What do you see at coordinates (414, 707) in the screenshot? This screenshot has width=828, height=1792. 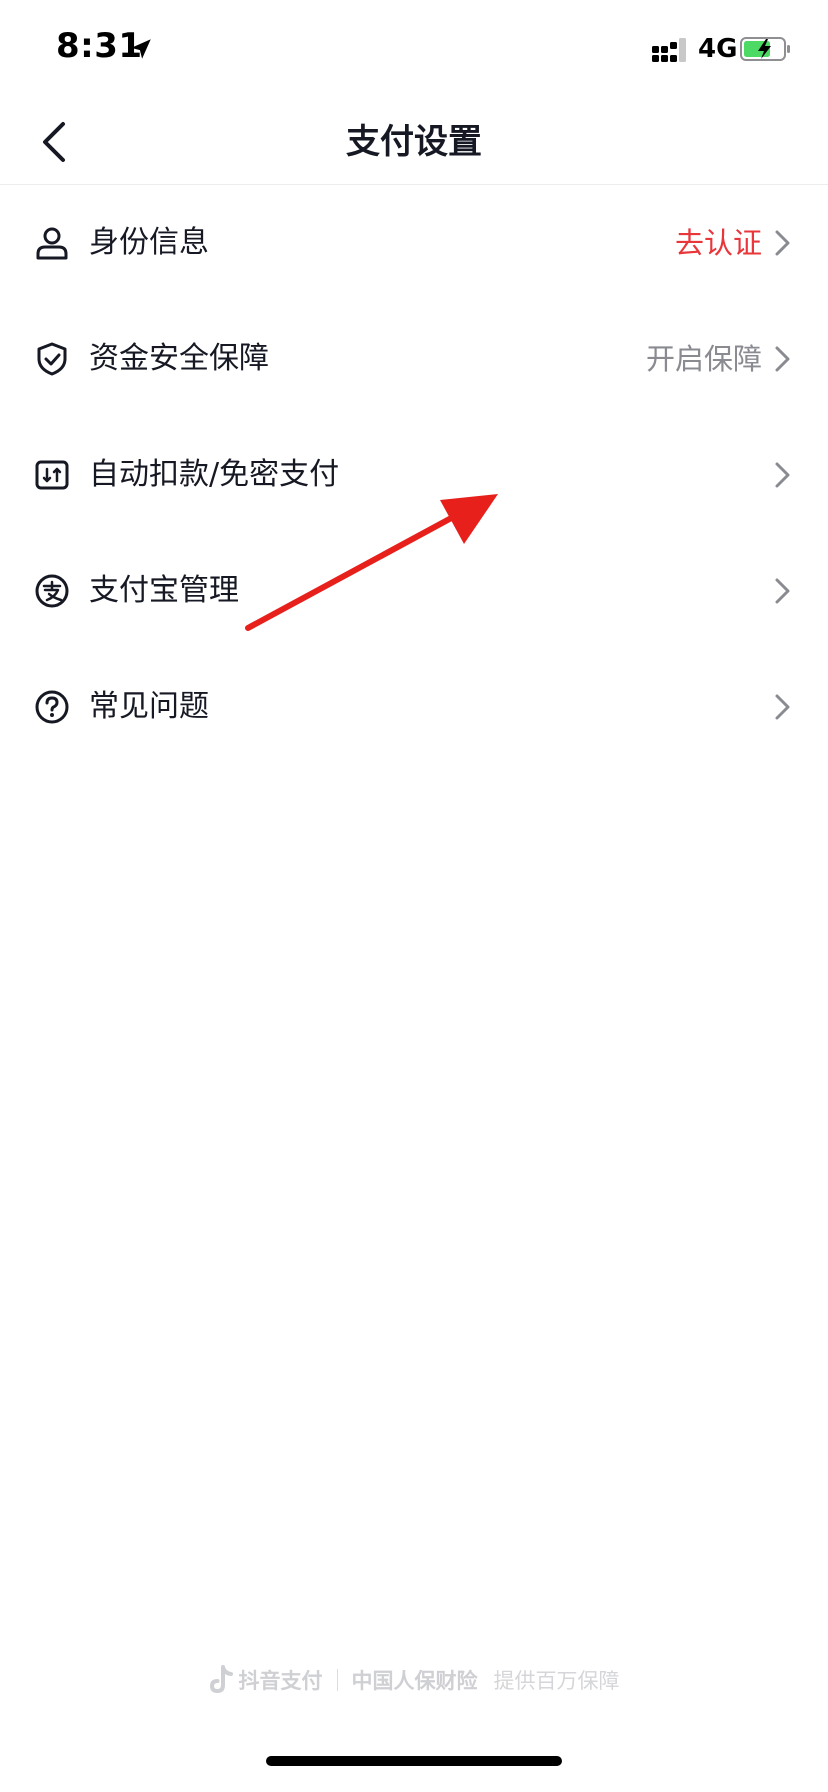 I see `menu-item-faq: 常见问题` at bounding box center [414, 707].